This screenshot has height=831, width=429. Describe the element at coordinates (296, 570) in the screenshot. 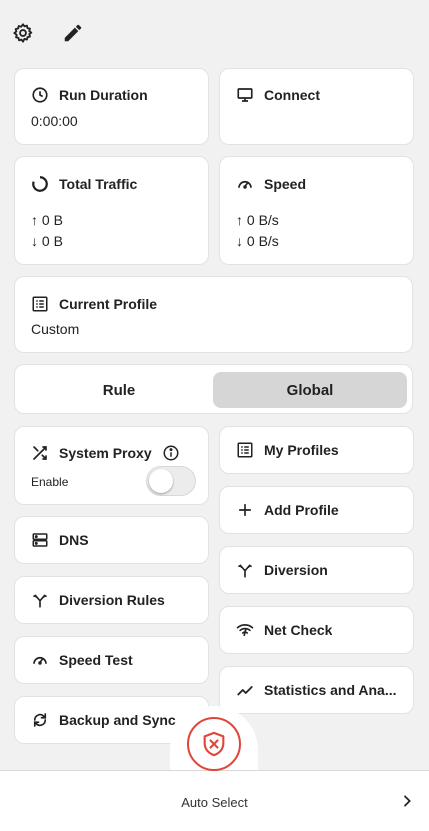

I see `diversion-label: Diversion` at that location.